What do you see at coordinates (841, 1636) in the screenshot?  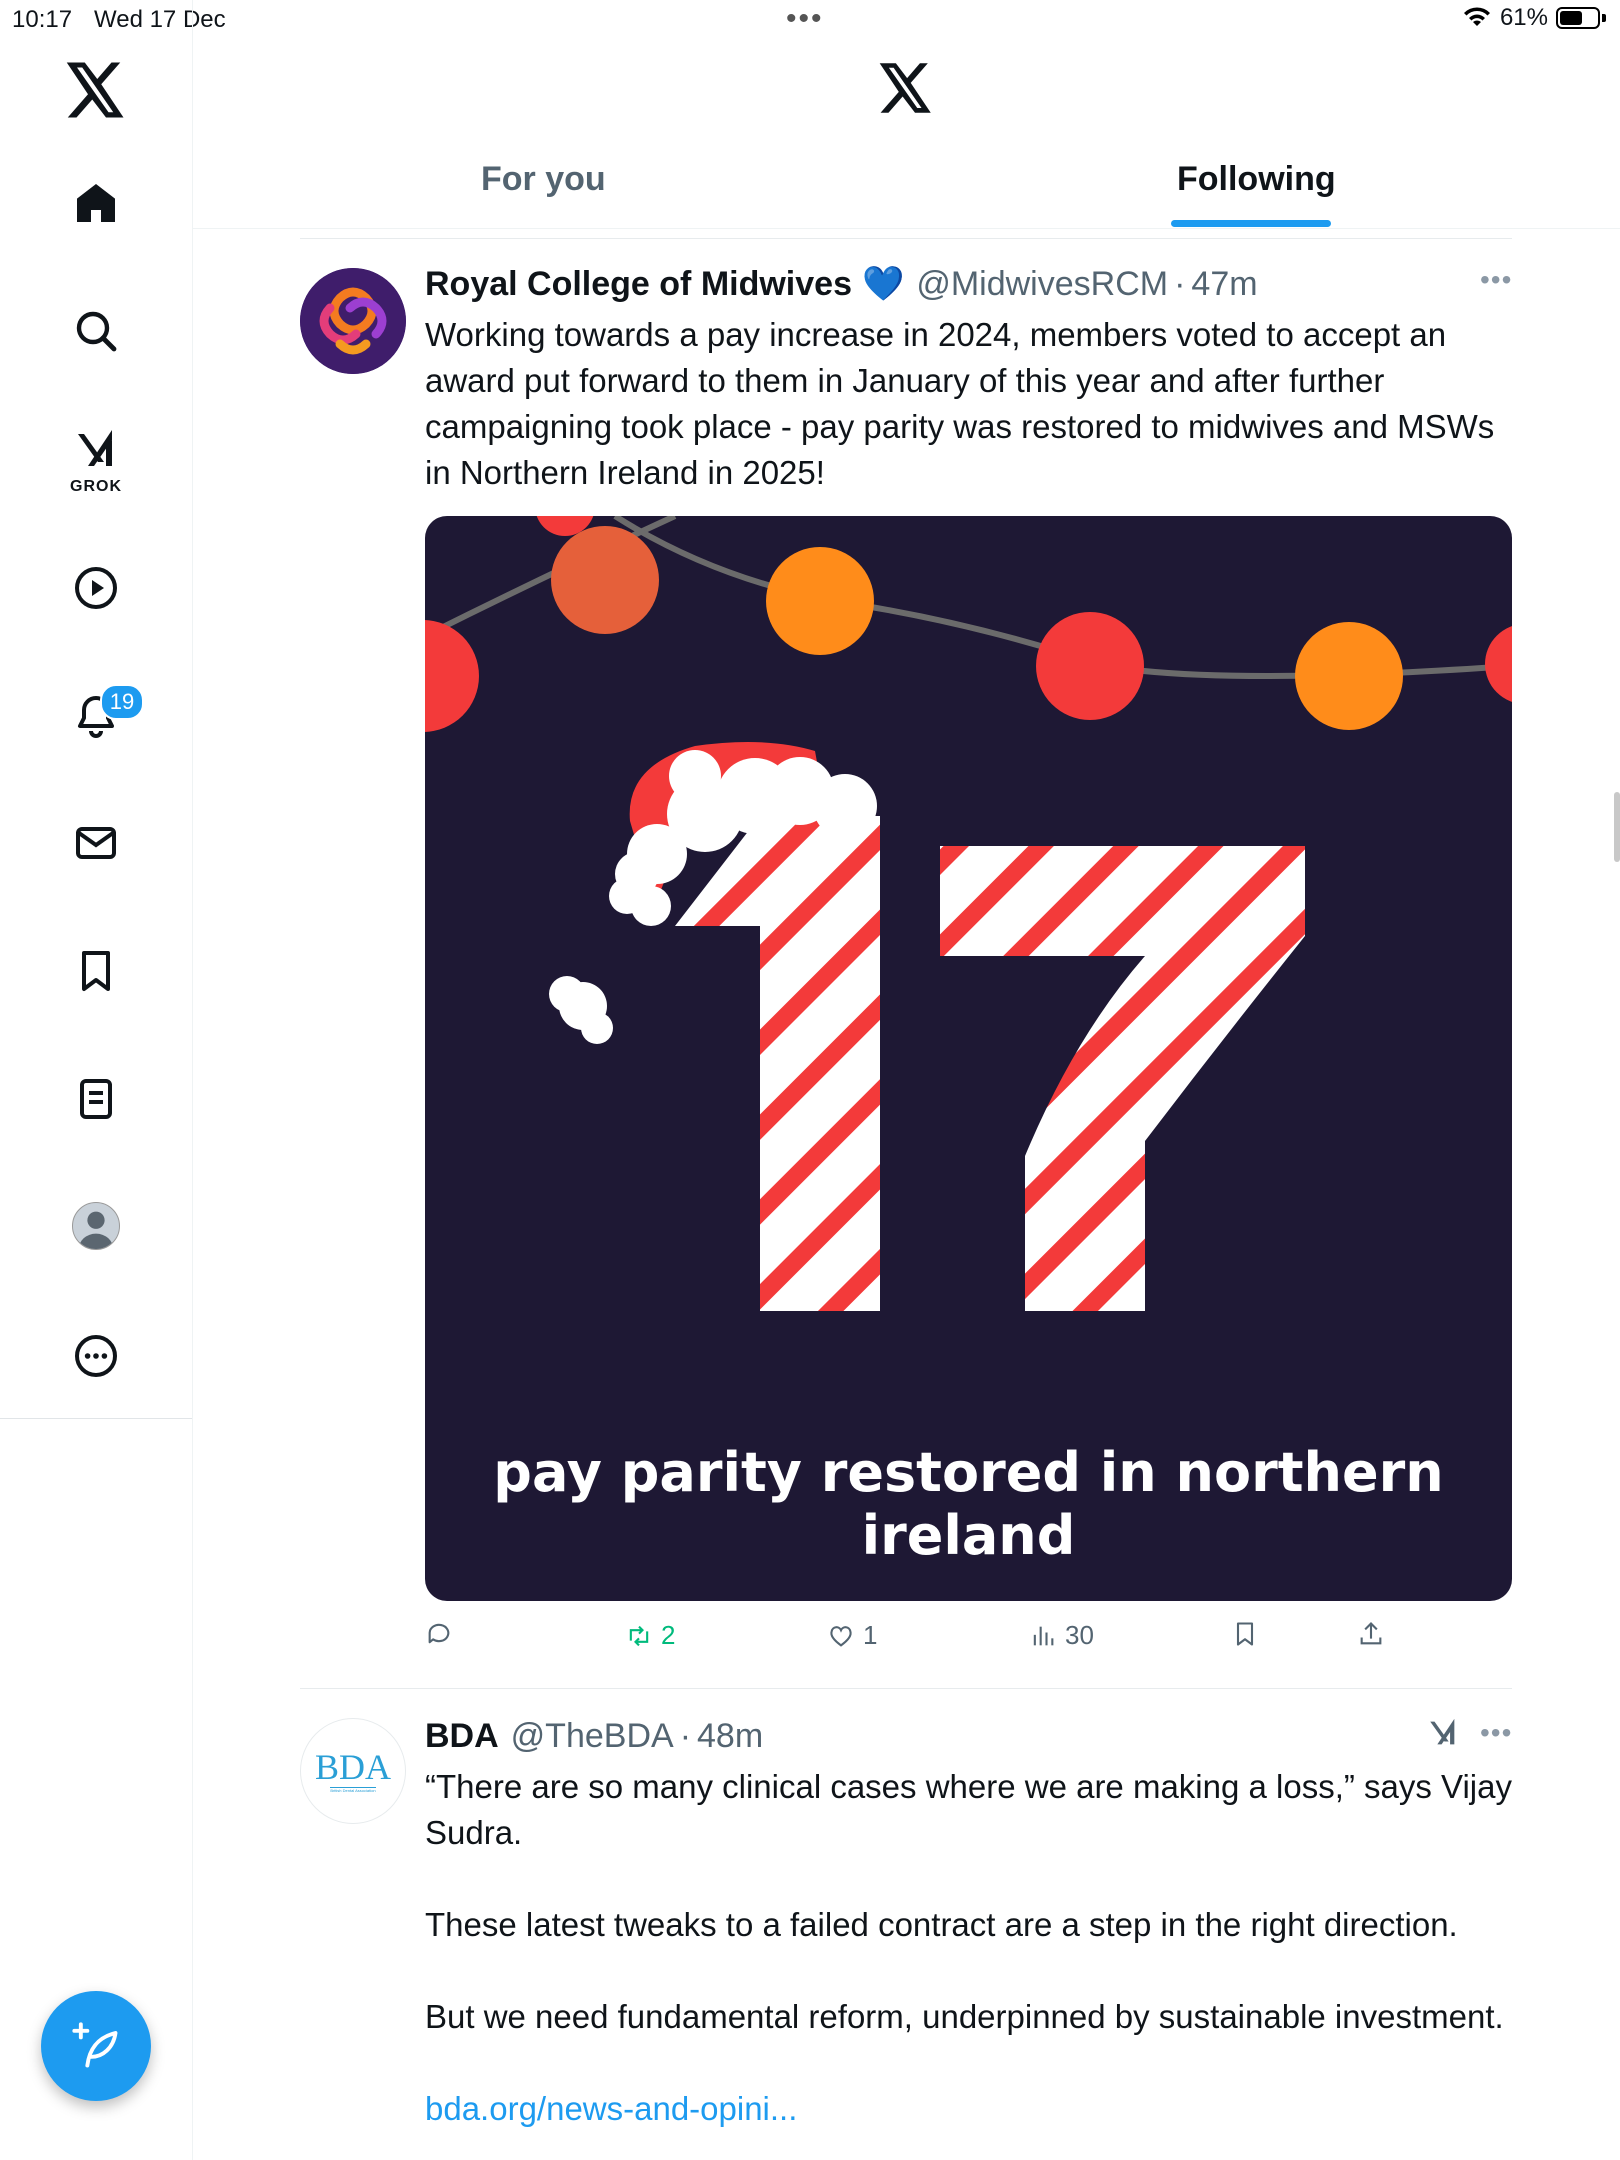 I see `heart-icon` at bounding box center [841, 1636].